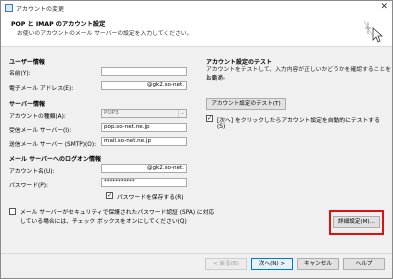  I want to click on account-name-label: アカウント名(U):, so click(32, 172).